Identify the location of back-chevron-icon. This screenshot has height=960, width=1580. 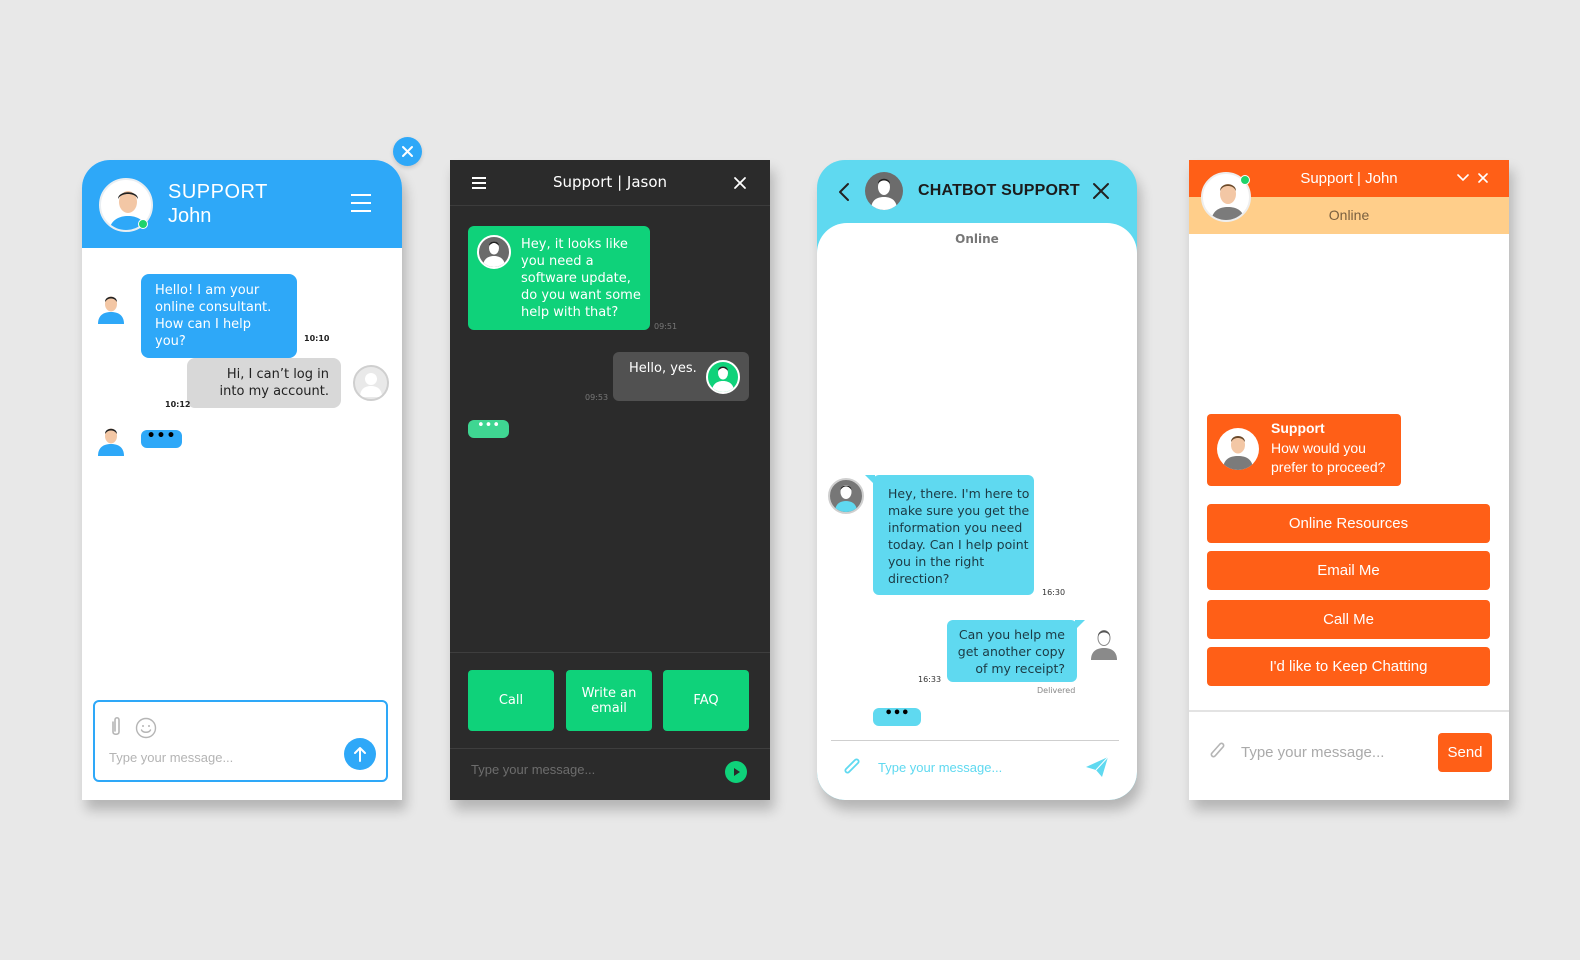
(844, 192).